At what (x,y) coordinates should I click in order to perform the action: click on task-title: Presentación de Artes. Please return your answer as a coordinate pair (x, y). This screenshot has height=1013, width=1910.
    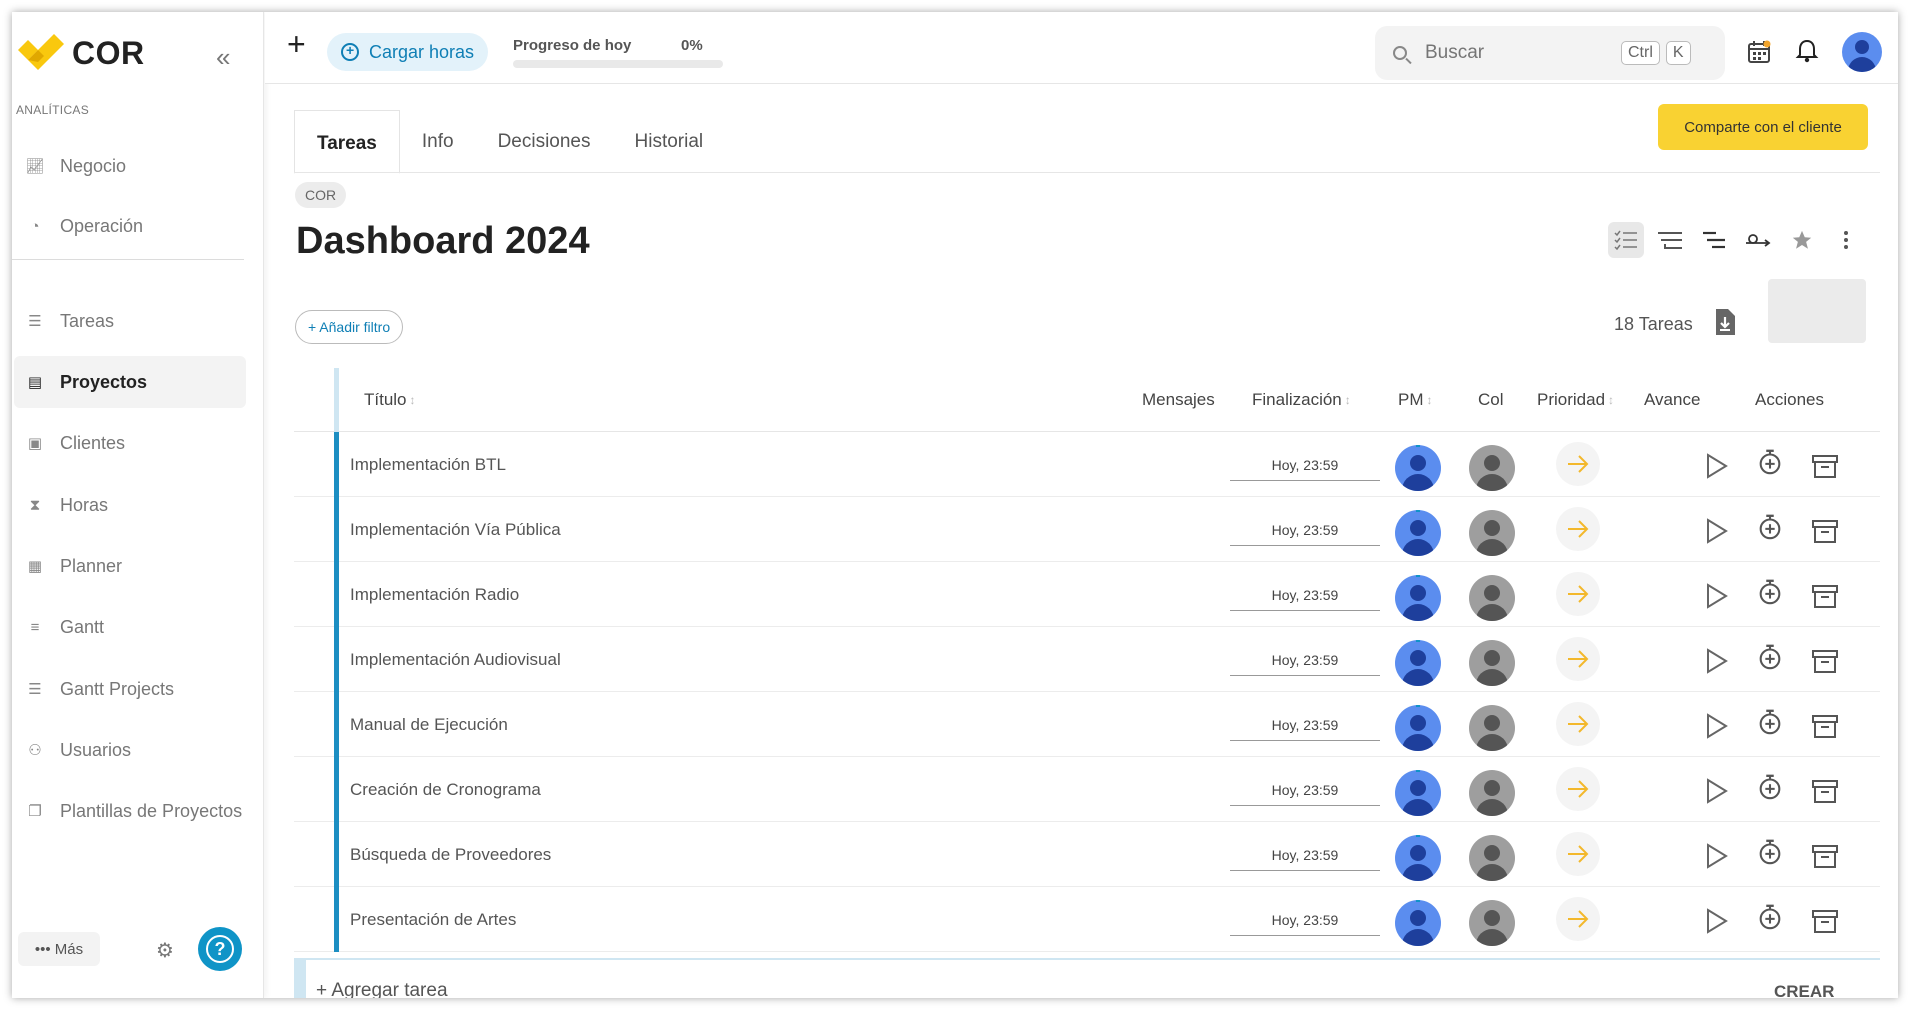
    Looking at the image, I should click on (433, 920).